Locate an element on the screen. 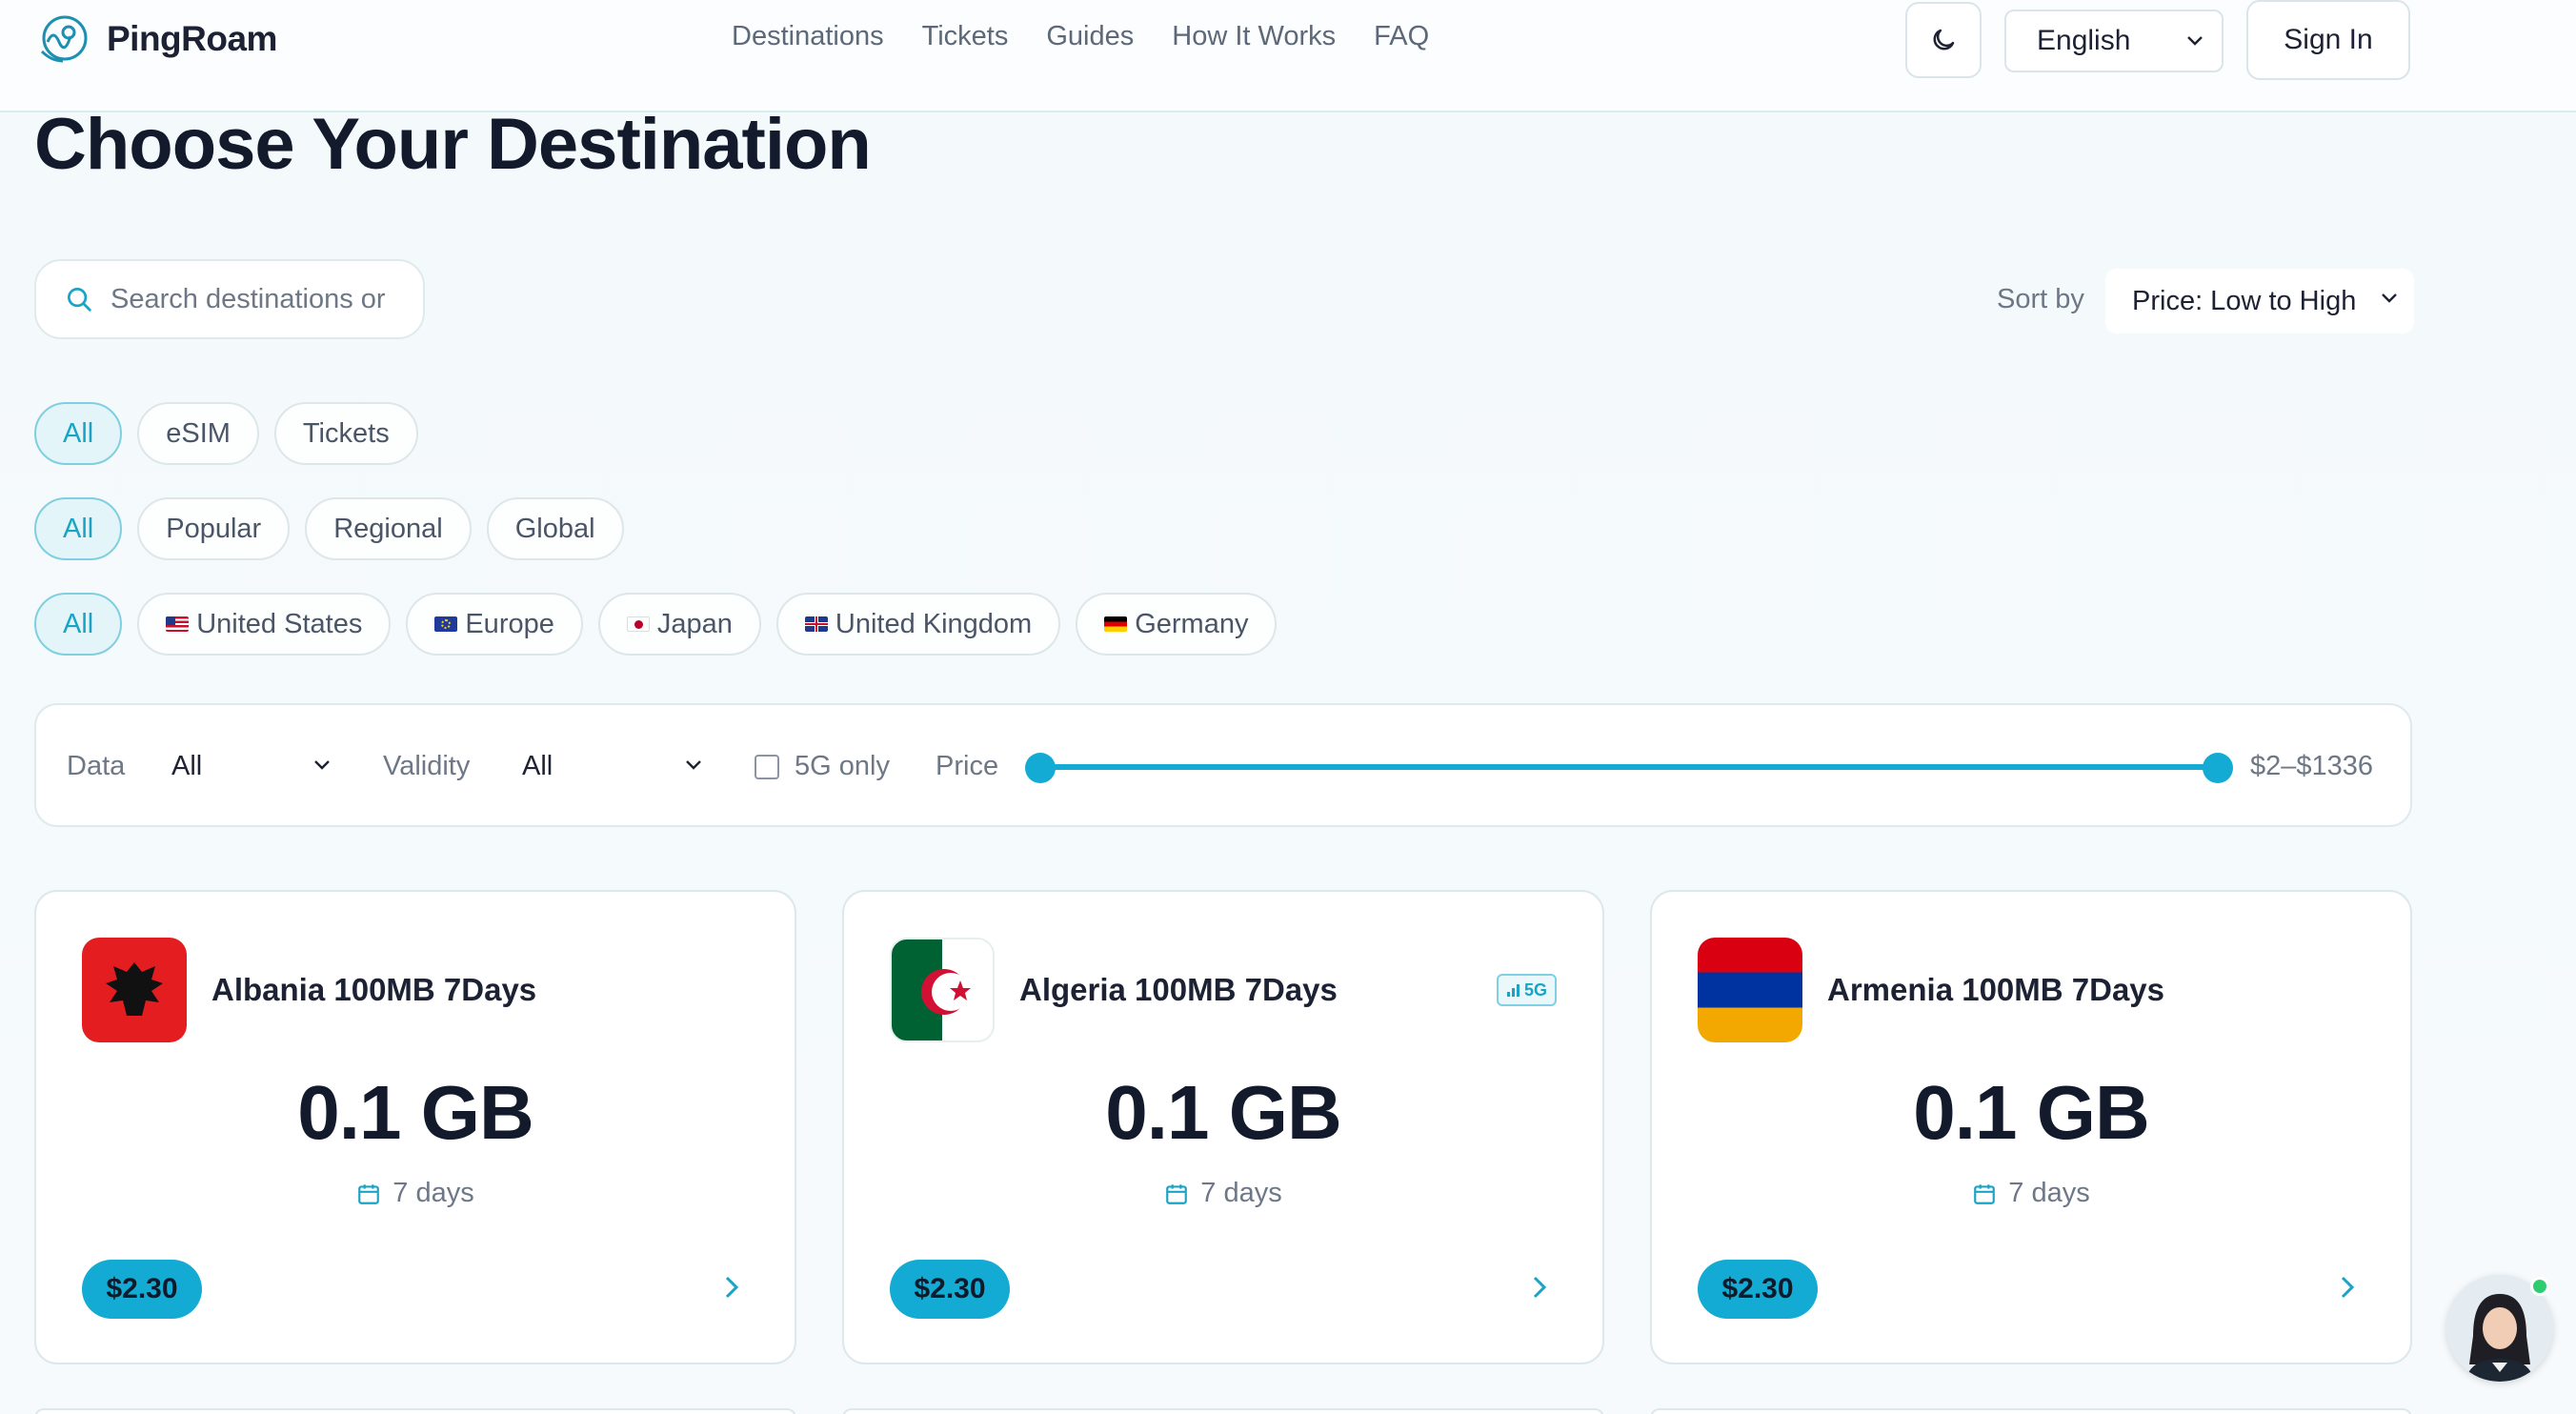  pingroam-logo-icon is located at coordinates (64, 39).